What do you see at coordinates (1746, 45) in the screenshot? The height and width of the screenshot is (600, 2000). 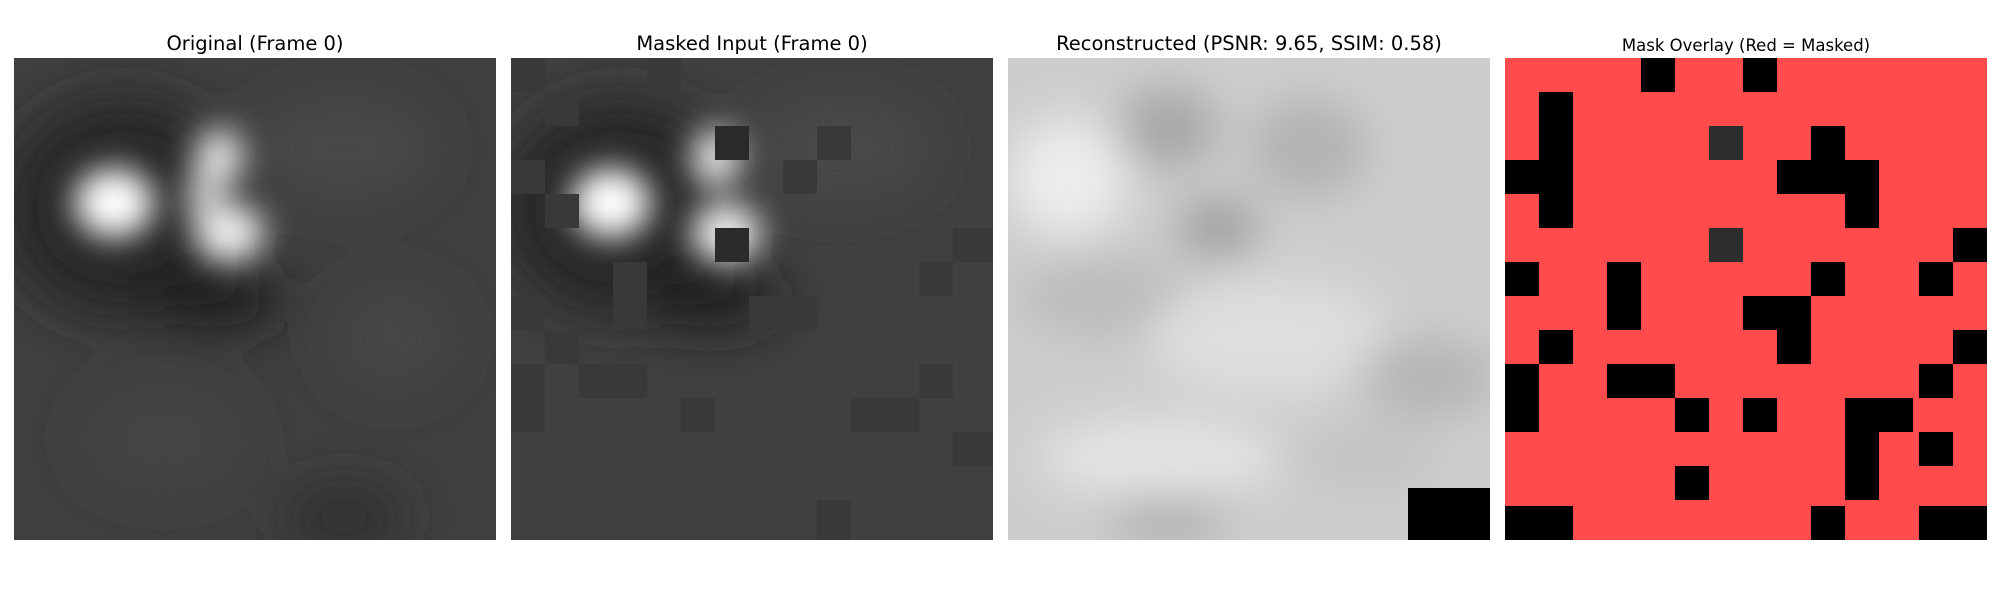 I see `panel-title-mask-overlay: Mask Overlay (Red = Masked)` at bounding box center [1746, 45].